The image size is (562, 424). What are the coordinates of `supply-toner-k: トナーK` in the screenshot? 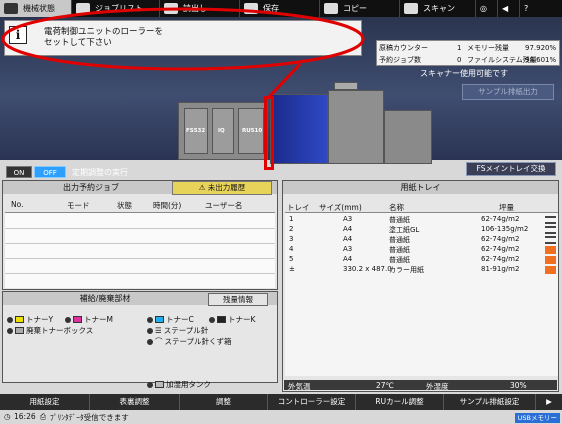 It's located at (232, 319).